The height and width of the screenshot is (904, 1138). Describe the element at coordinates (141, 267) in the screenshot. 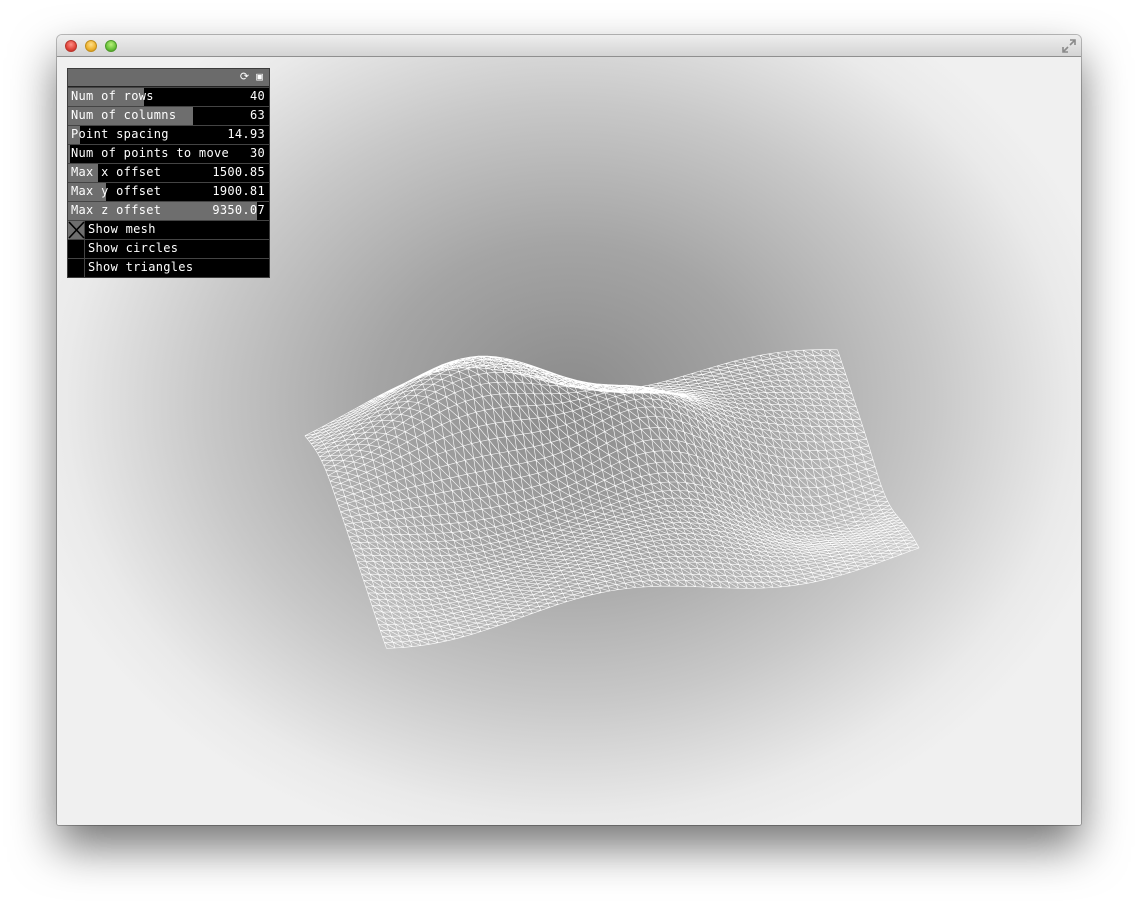

I see `toggle-label: Show triangles` at that location.